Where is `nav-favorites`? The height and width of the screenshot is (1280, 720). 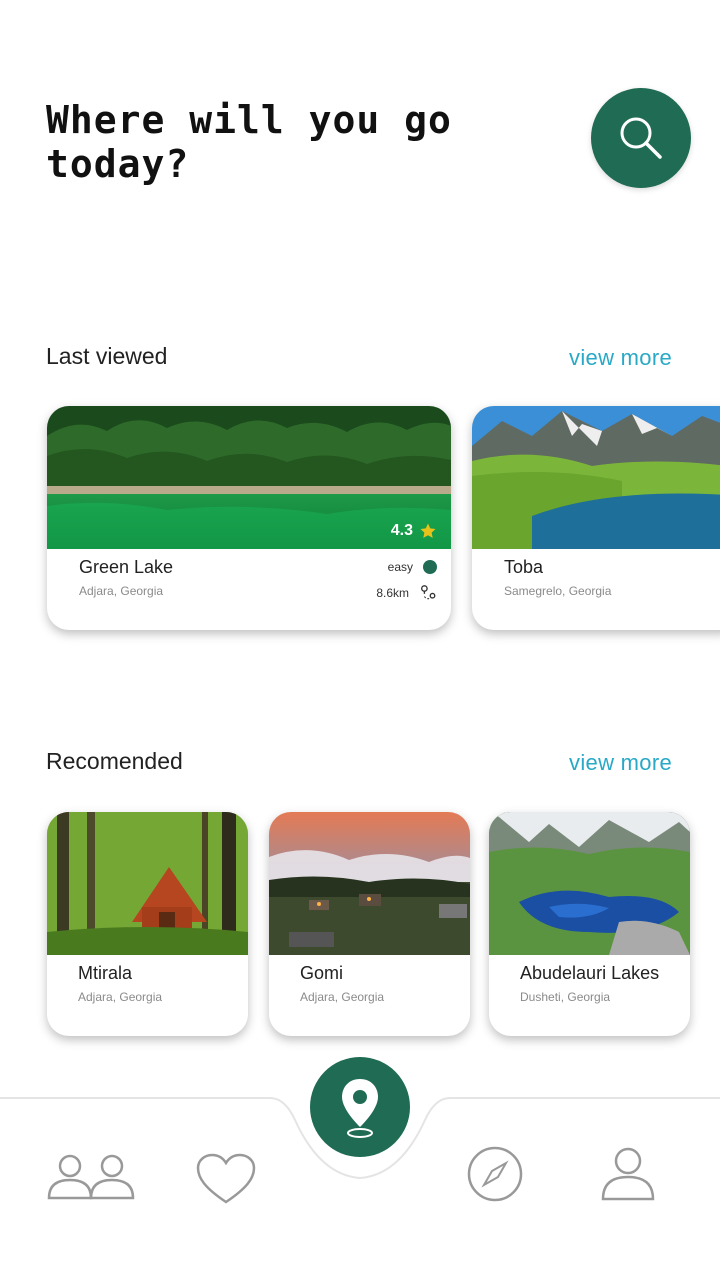 nav-favorites is located at coordinates (226, 1181).